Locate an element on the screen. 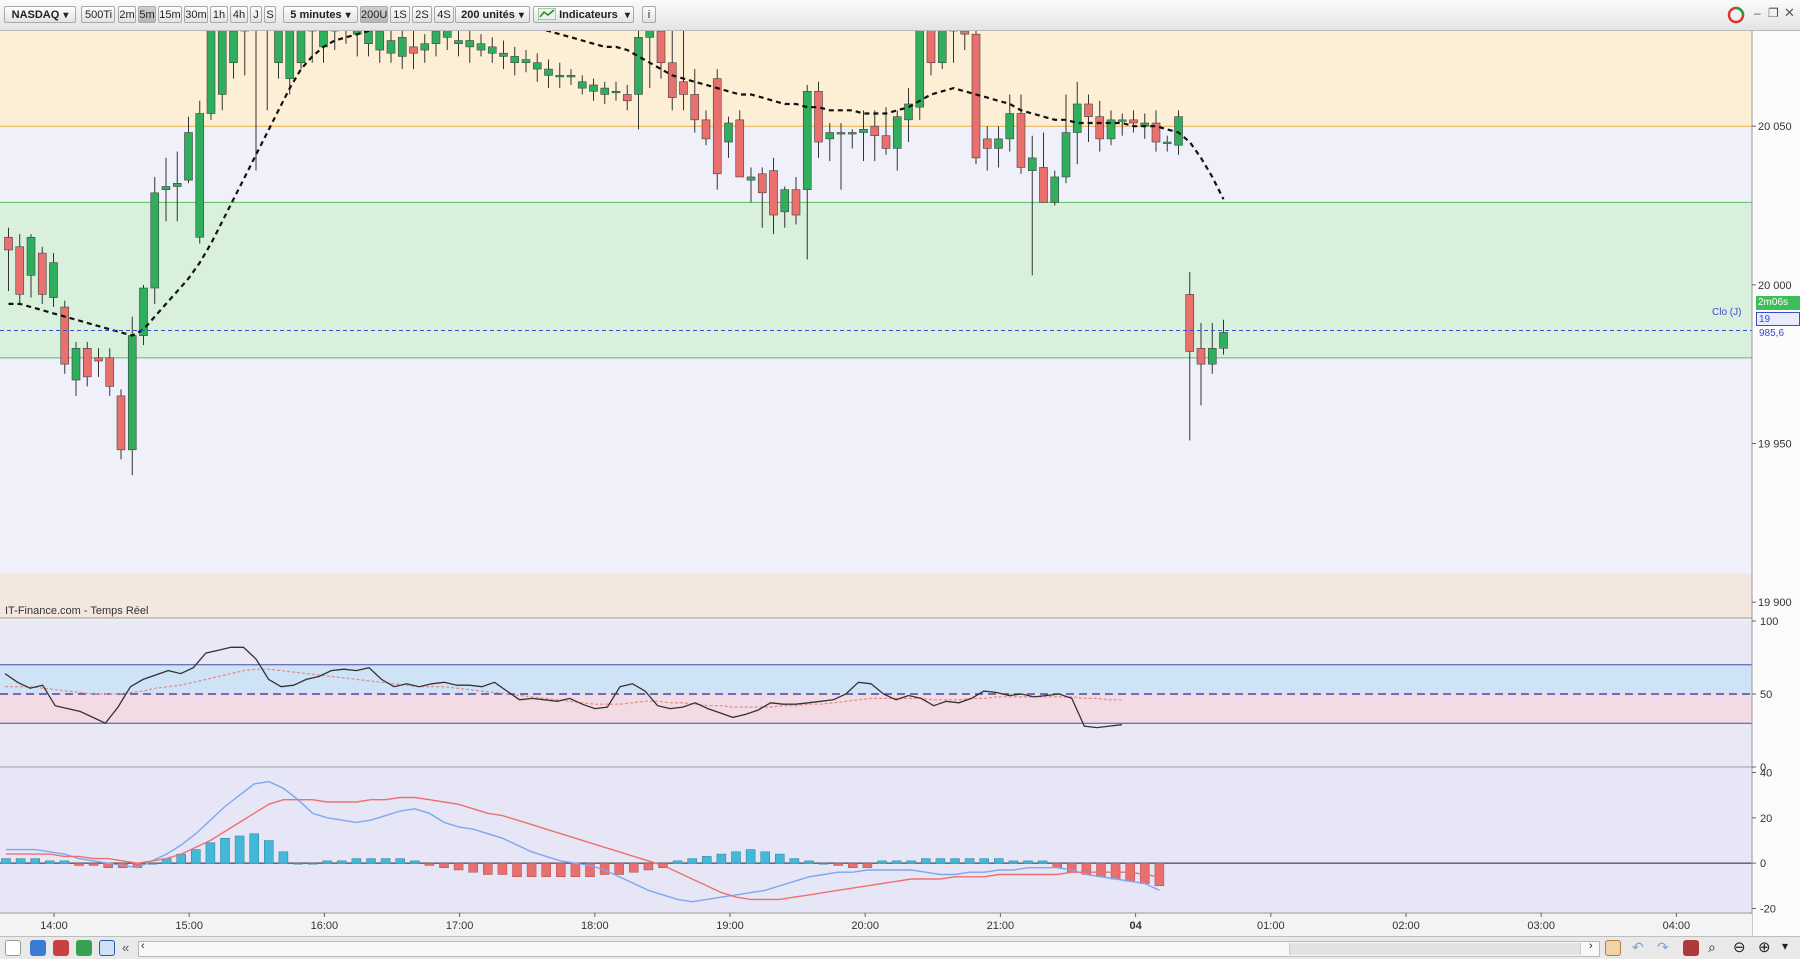 This screenshot has height=959, width=1800. comment-icon is located at coordinates (38, 948).